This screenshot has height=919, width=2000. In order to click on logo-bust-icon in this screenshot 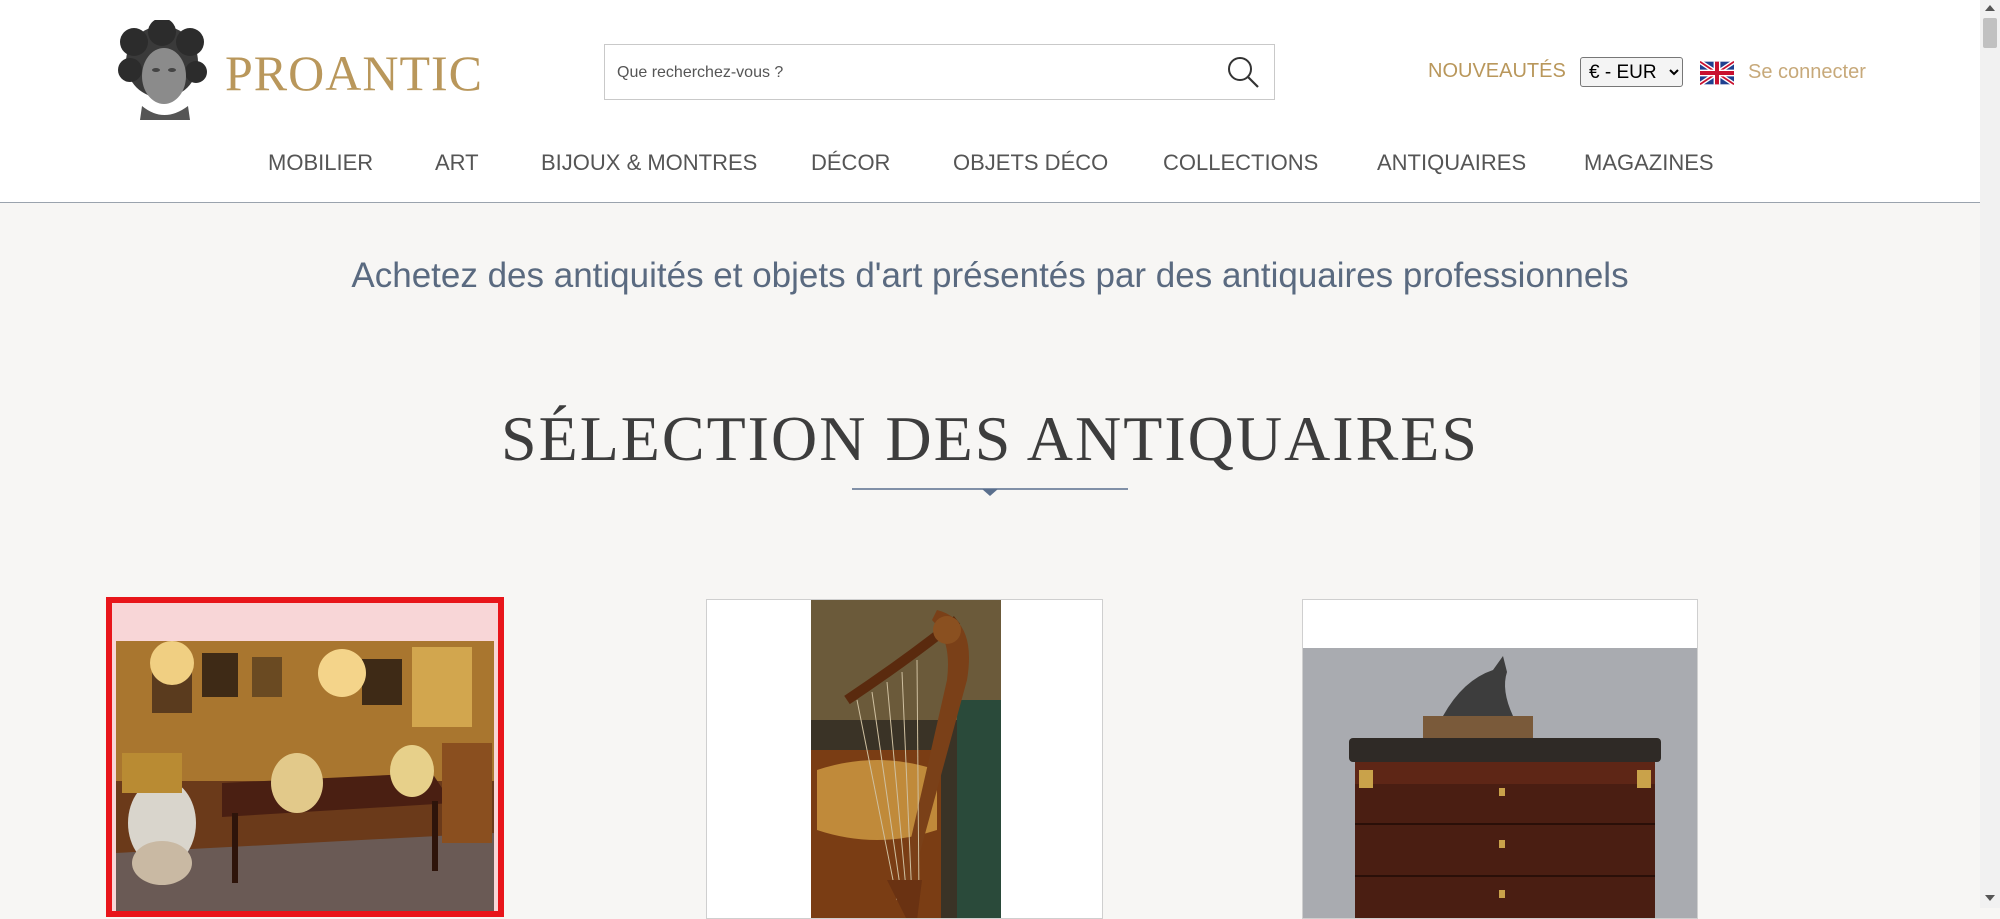, I will do `click(162, 72)`.